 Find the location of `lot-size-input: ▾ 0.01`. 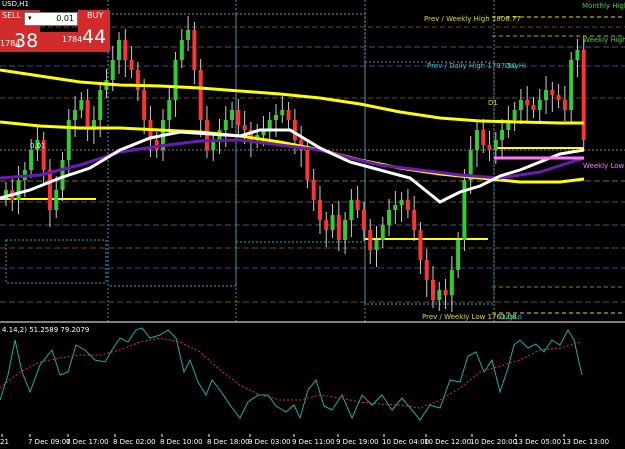

lot-size-input: ▾ 0.01 is located at coordinates (51, 19).